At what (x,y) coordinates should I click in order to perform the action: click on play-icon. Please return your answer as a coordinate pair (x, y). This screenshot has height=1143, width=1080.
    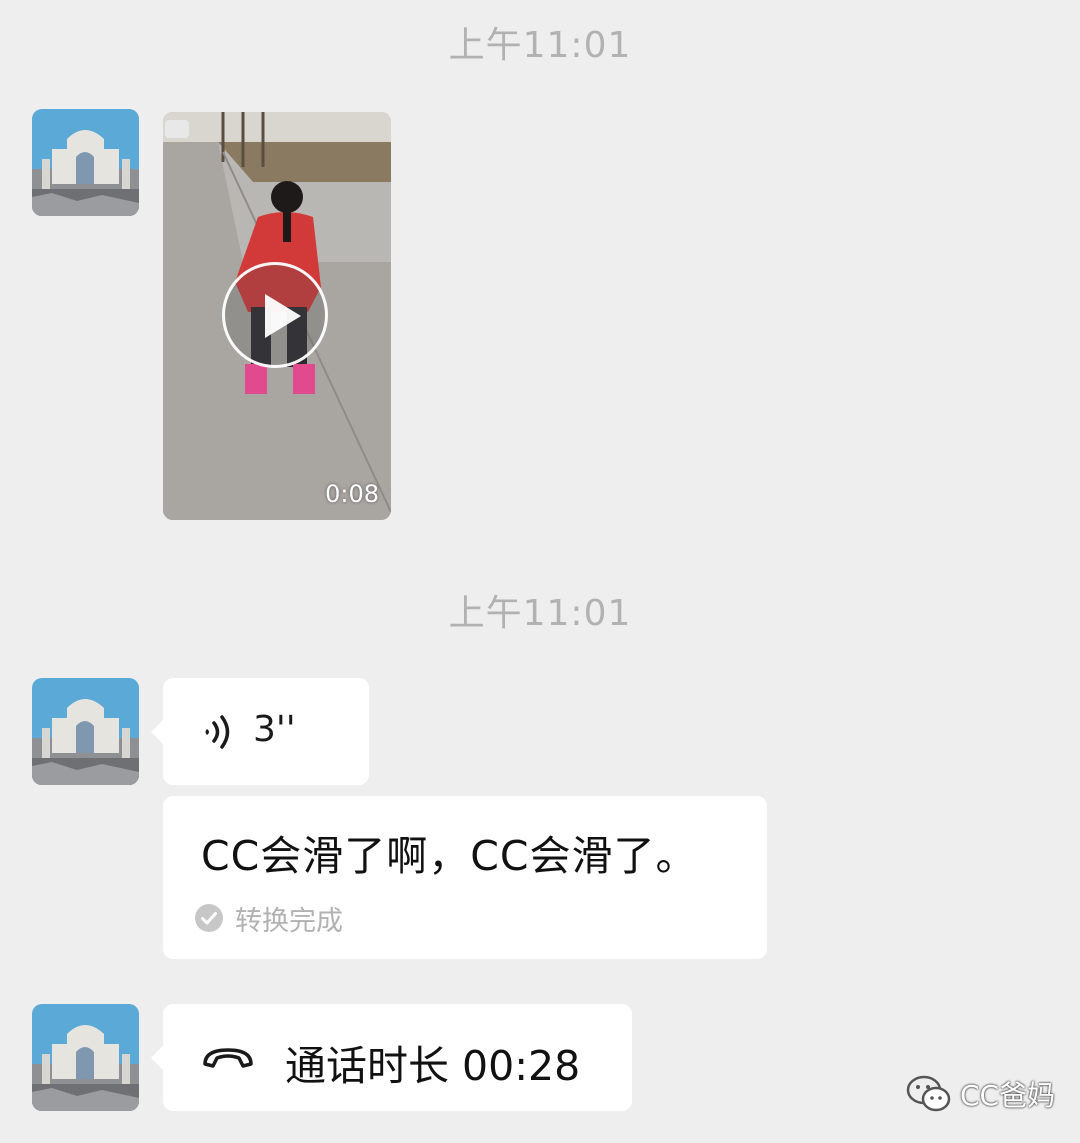
    Looking at the image, I should click on (275, 315).